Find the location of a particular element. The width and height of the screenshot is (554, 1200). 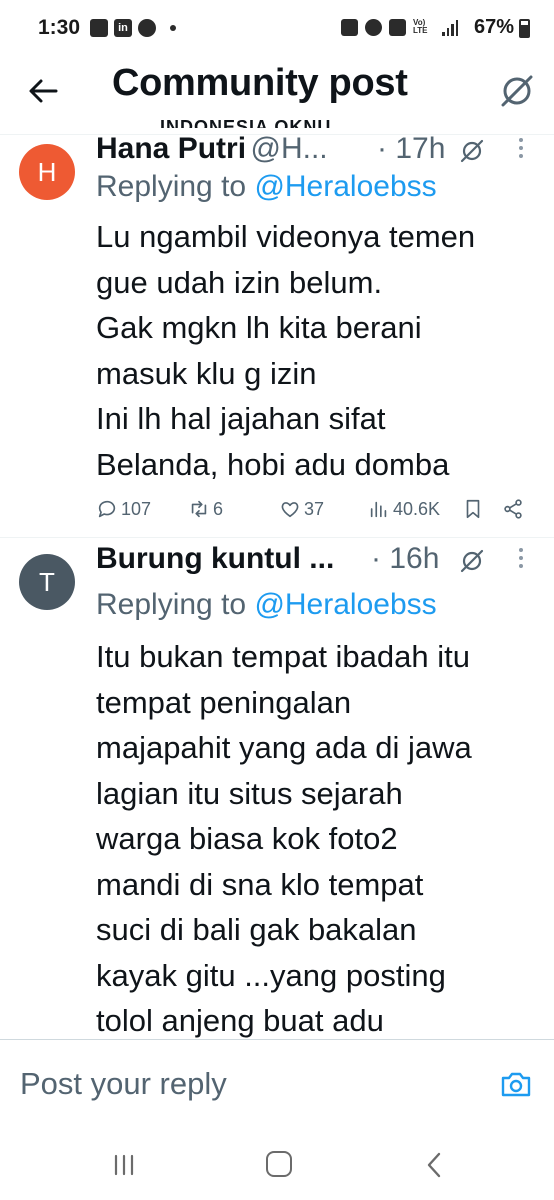

post-text-line: suci di bali gak bakalan is located at coordinates (256, 929).